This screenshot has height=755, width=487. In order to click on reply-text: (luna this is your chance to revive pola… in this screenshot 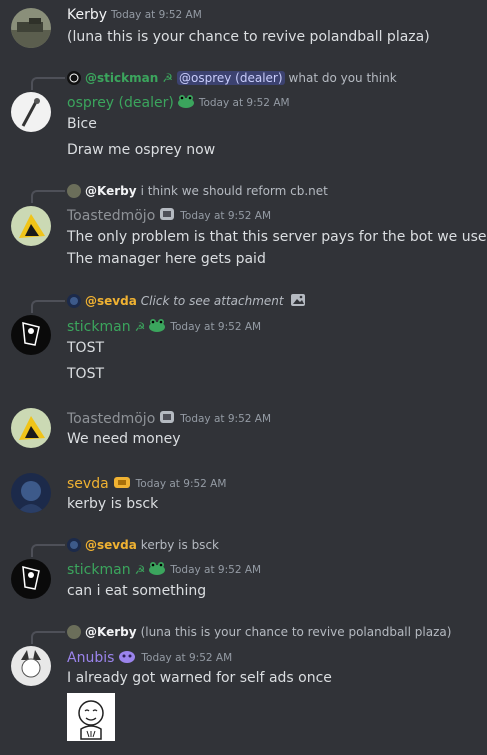, I will do `click(296, 632)`.